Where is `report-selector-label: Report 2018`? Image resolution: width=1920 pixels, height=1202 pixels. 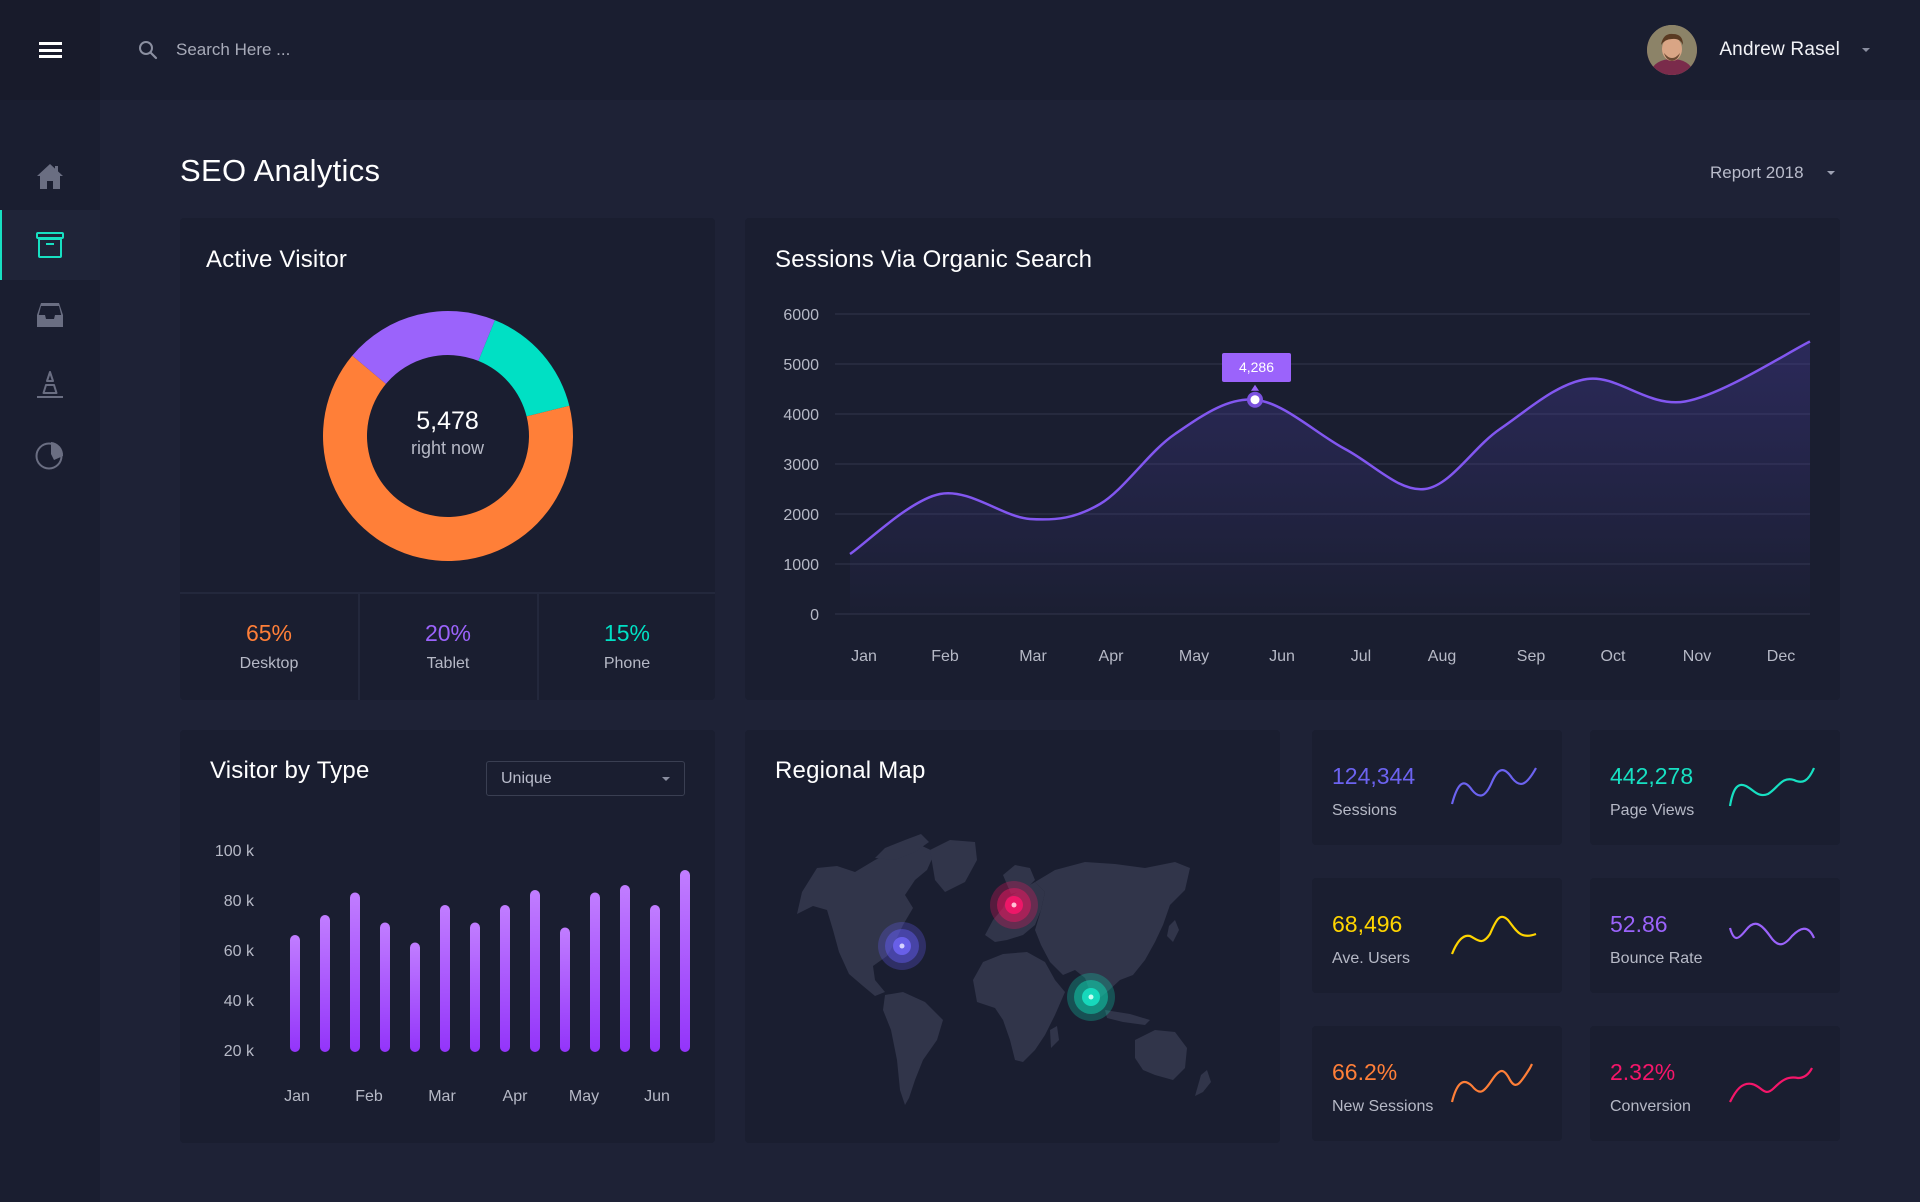
report-selector-label: Report 2018 is located at coordinates (1757, 172).